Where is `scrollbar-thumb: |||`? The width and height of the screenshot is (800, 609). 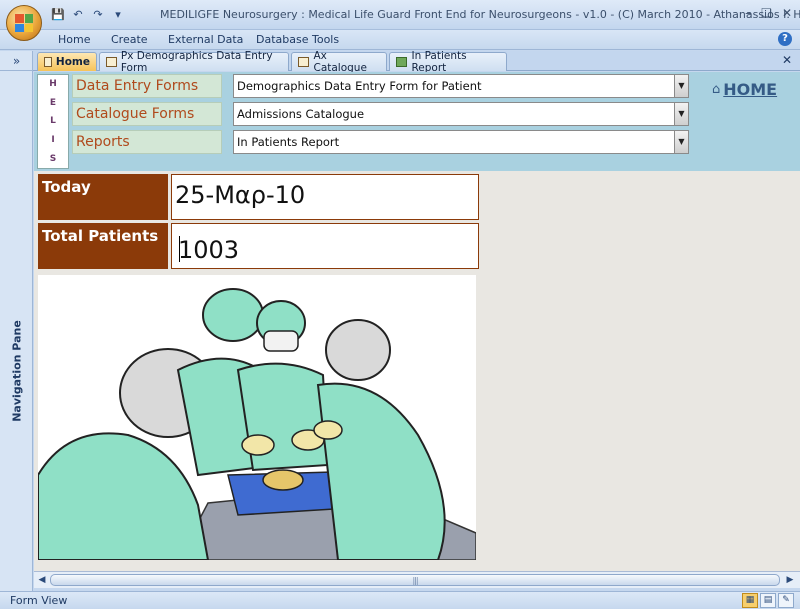 scrollbar-thumb: ||| is located at coordinates (415, 580).